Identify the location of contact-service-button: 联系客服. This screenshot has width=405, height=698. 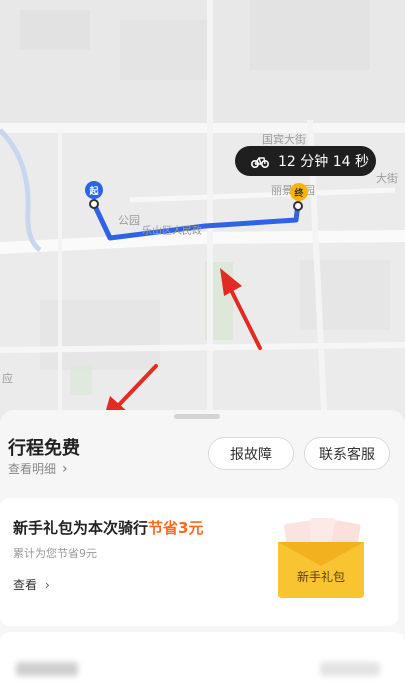
(347, 453).